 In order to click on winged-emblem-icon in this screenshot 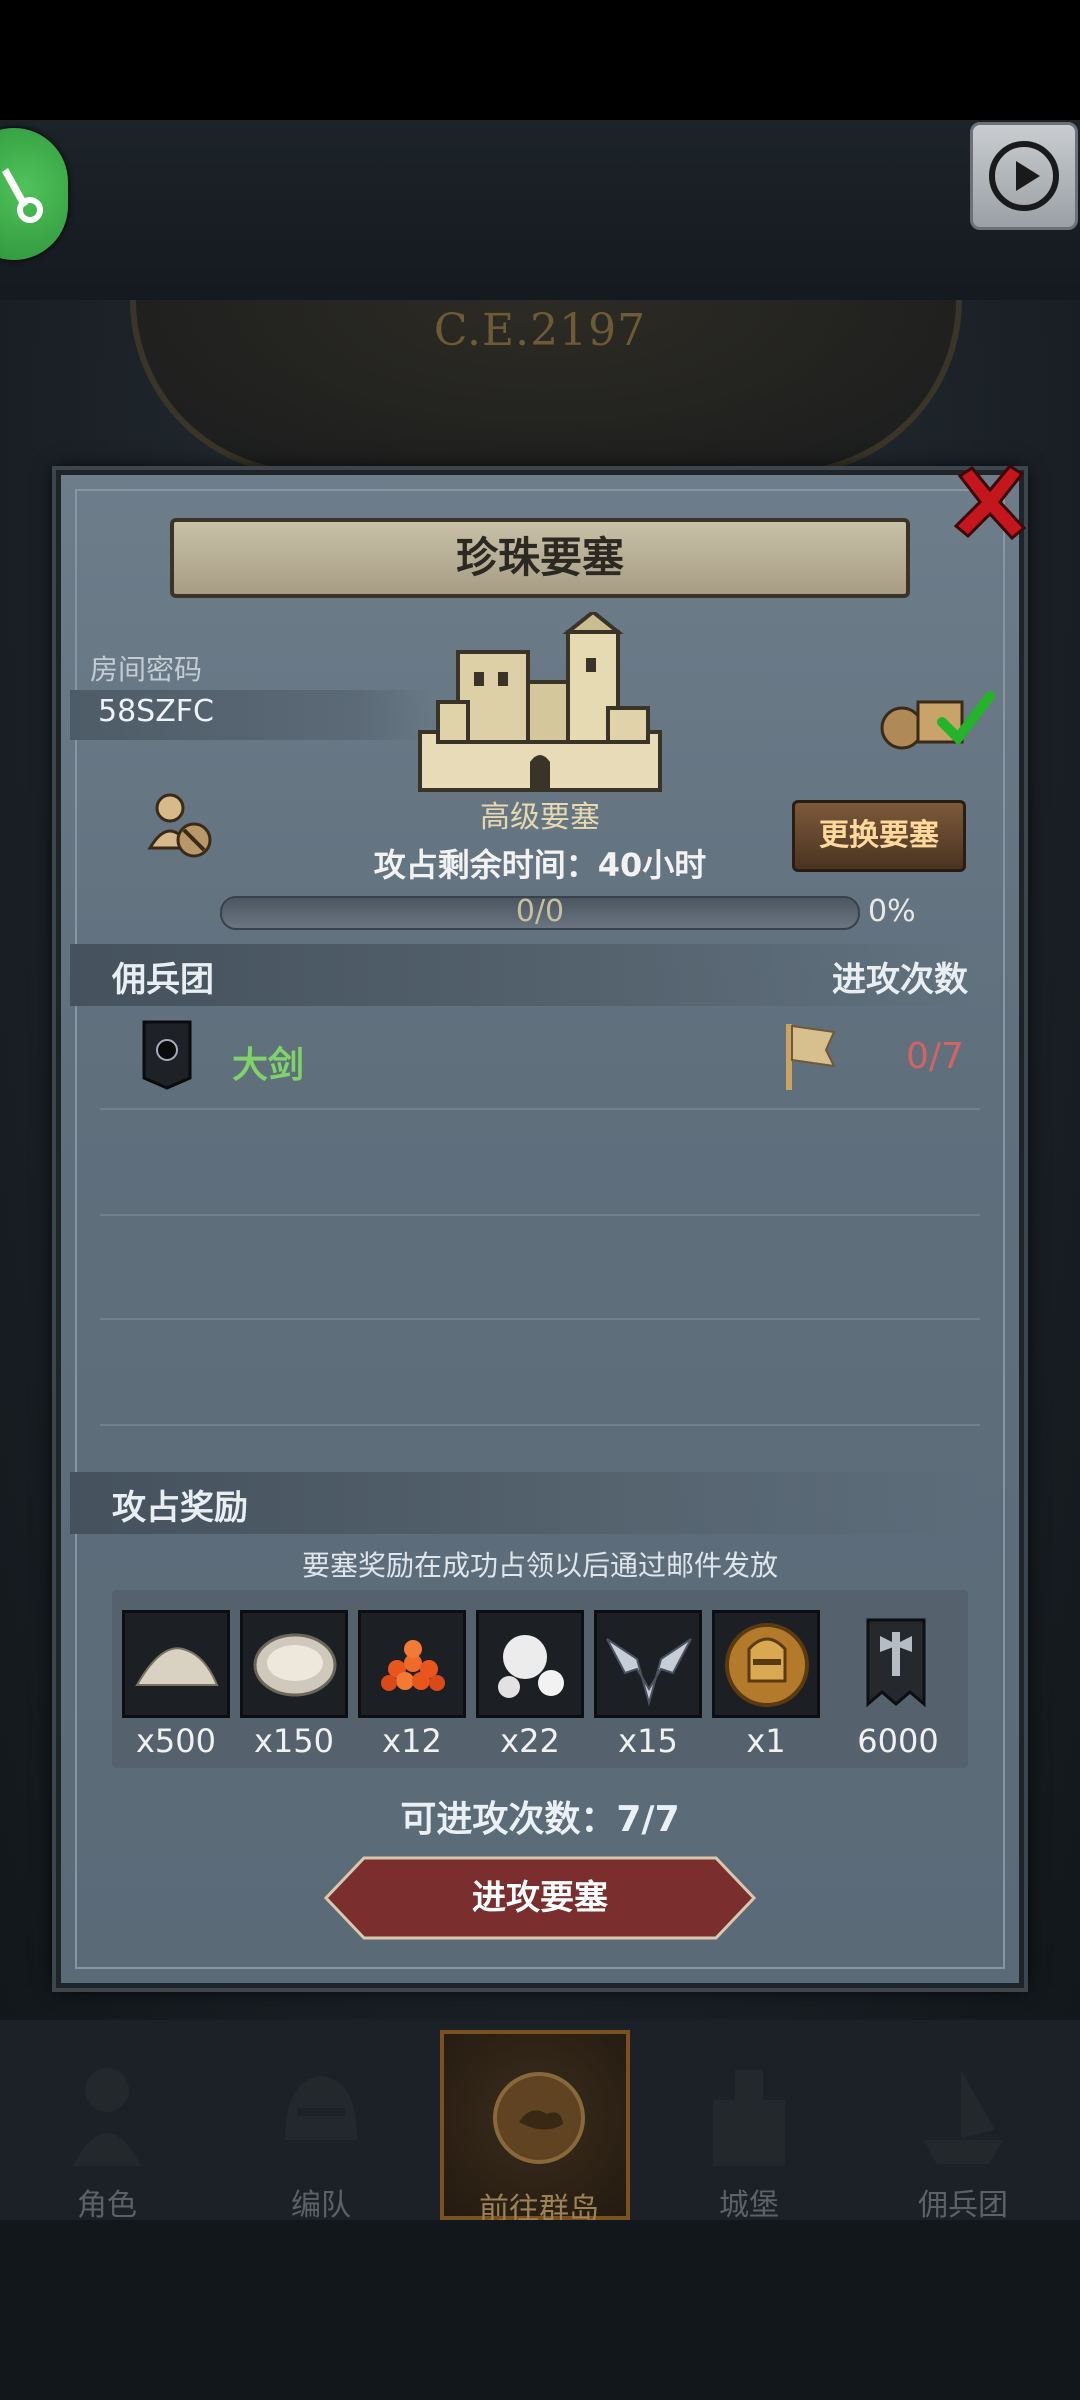, I will do `click(649, 1672)`.